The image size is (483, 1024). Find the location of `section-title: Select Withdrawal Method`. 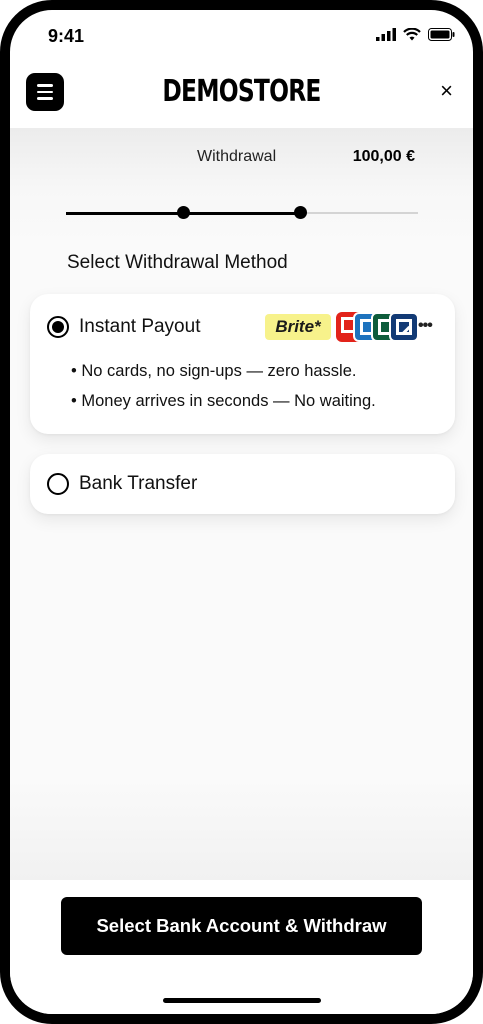

section-title: Select Withdrawal Method is located at coordinates (177, 262).